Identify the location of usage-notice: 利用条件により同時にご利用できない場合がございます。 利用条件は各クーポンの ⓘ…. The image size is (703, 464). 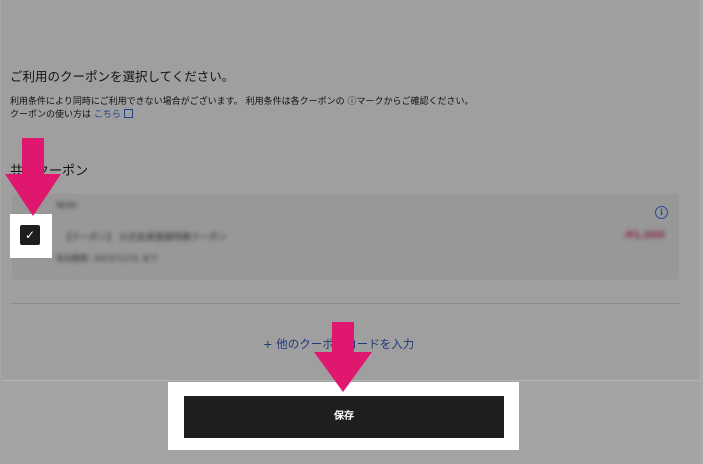
(241, 109).